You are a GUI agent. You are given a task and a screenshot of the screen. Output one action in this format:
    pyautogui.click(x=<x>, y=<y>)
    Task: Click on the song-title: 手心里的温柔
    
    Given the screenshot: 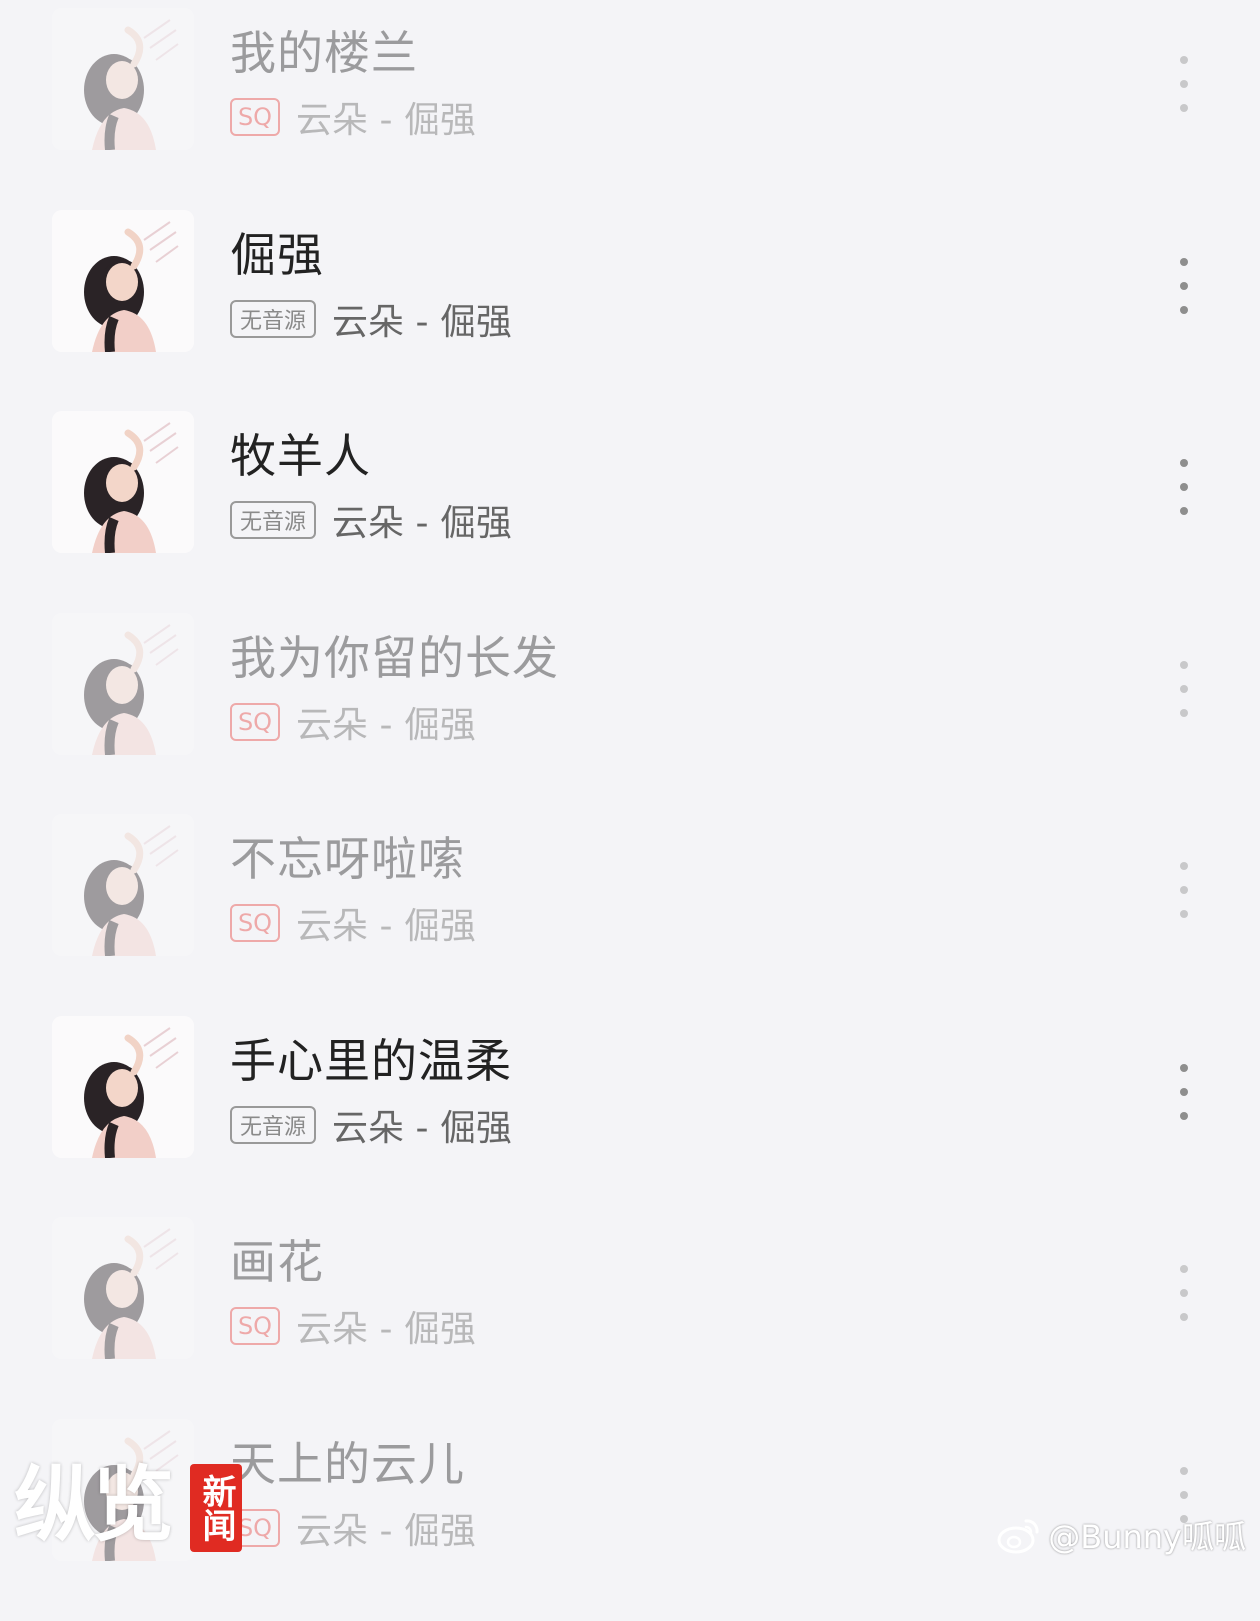 What is the action you would take?
    pyautogui.click(x=371, y=1061)
    